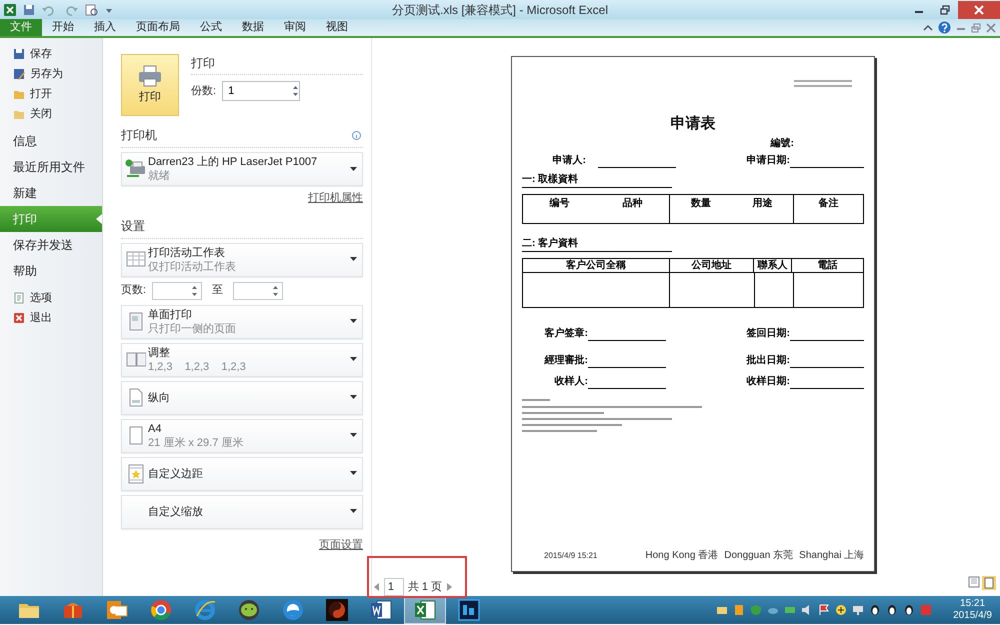 The image size is (1000, 625). Describe the element at coordinates (21, 27) in the screenshot. I see `ribbon-tab: 文件` at that location.